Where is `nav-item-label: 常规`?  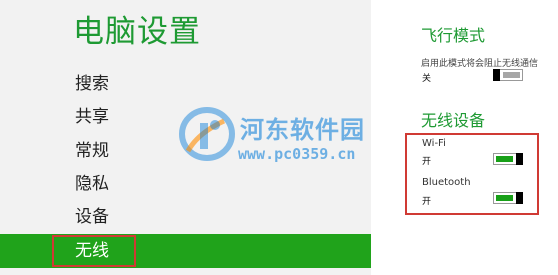 nav-item-label: 常规 is located at coordinates (92, 151).